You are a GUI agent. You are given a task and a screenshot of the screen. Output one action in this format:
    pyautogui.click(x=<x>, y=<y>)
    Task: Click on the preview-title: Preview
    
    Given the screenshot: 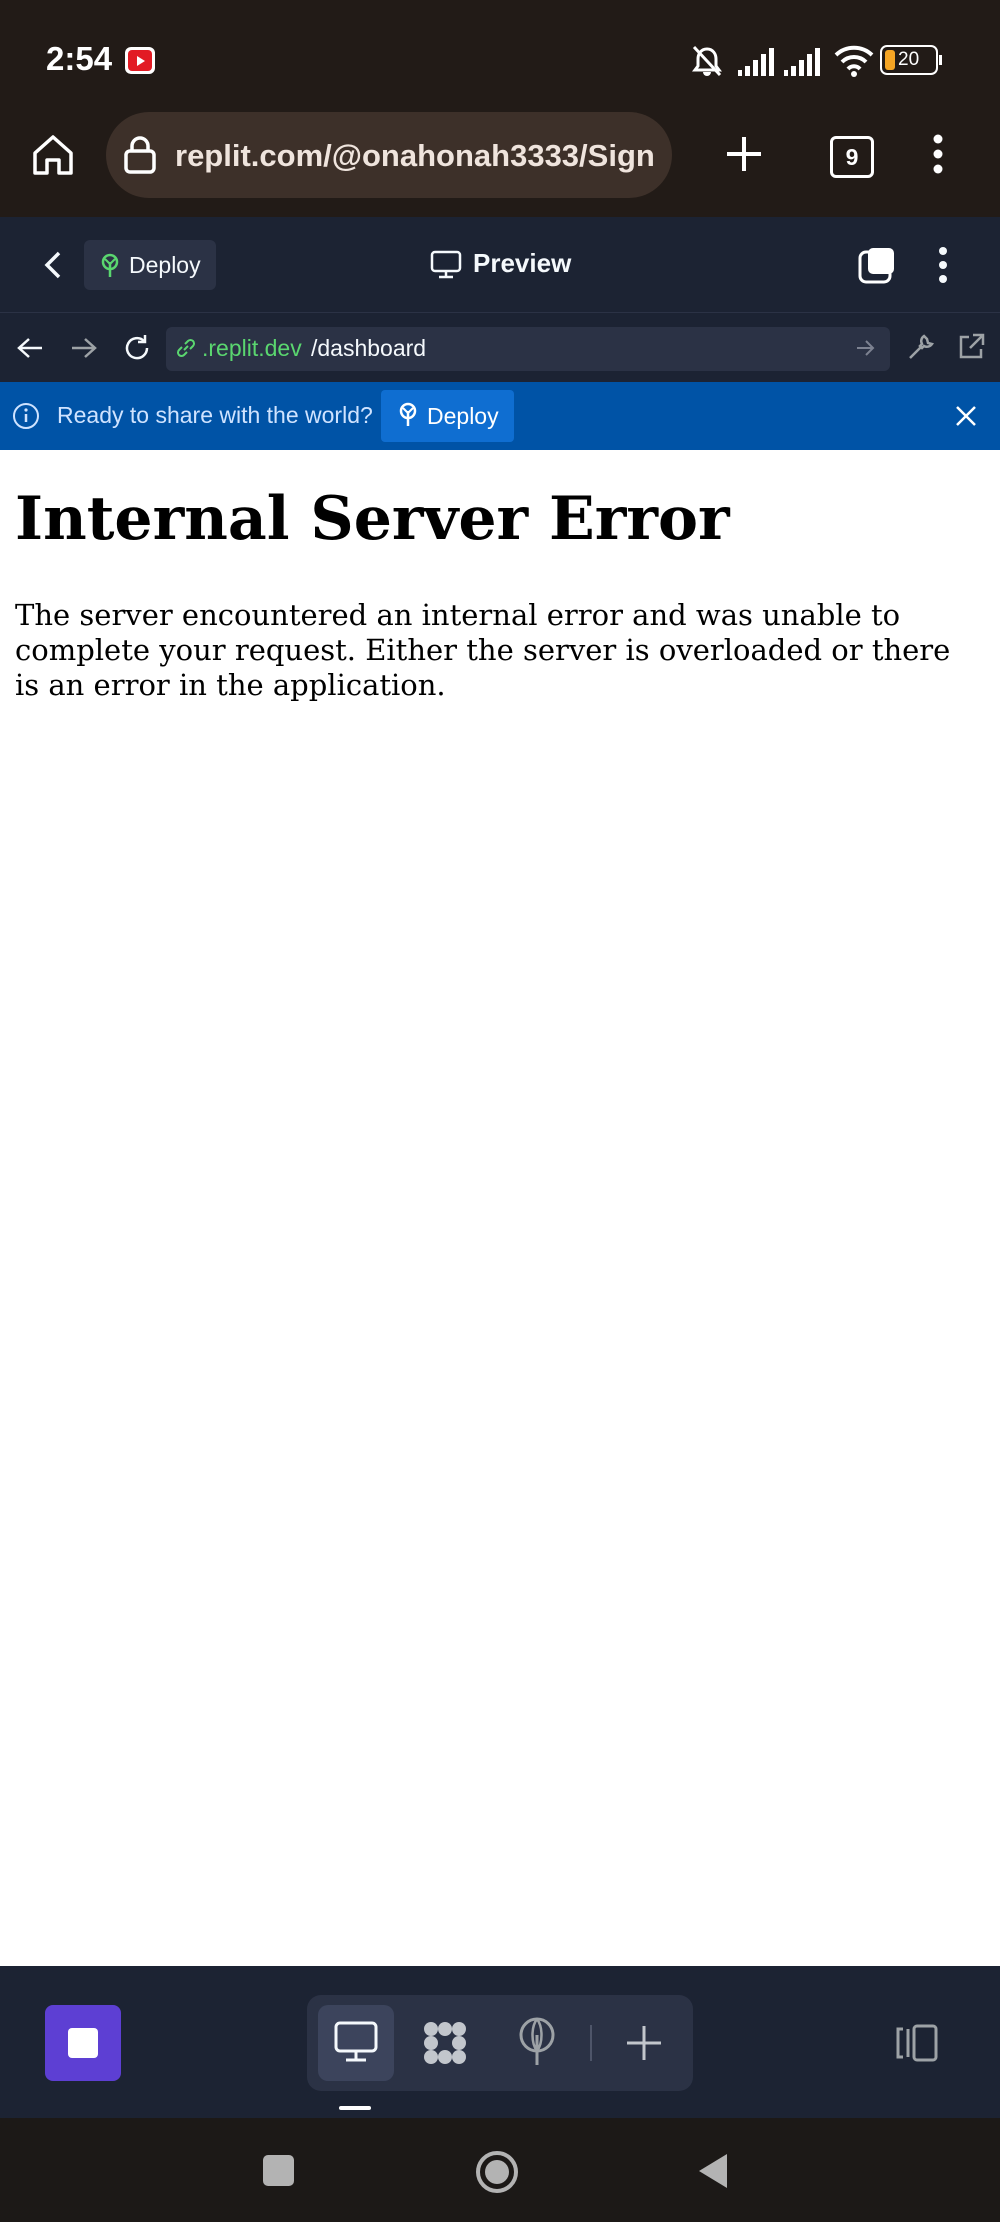 What is the action you would take?
    pyautogui.click(x=522, y=263)
    